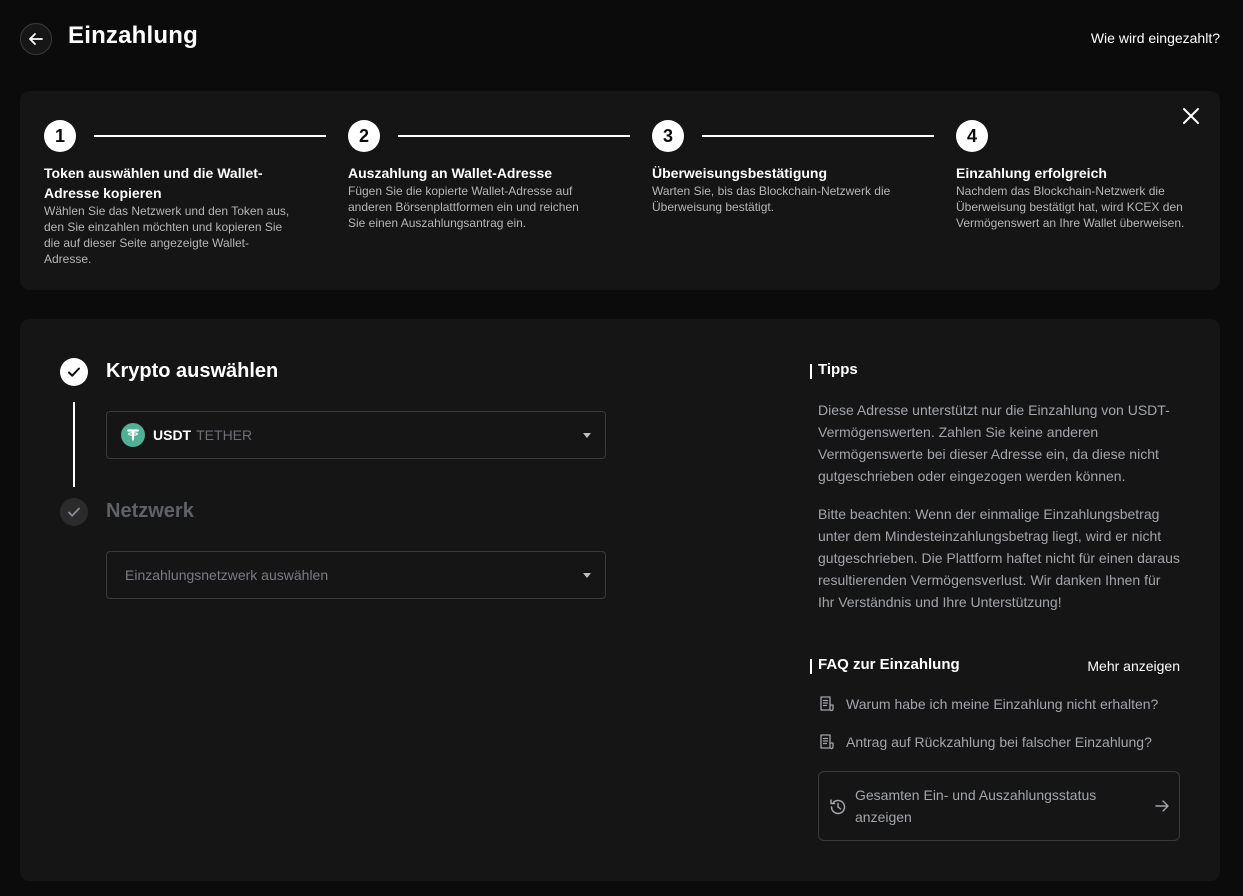 This screenshot has height=896, width=1243. Describe the element at coordinates (889, 664) in the screenshot. I see `faq-title: FAQ zur Einzahlung` at that location.